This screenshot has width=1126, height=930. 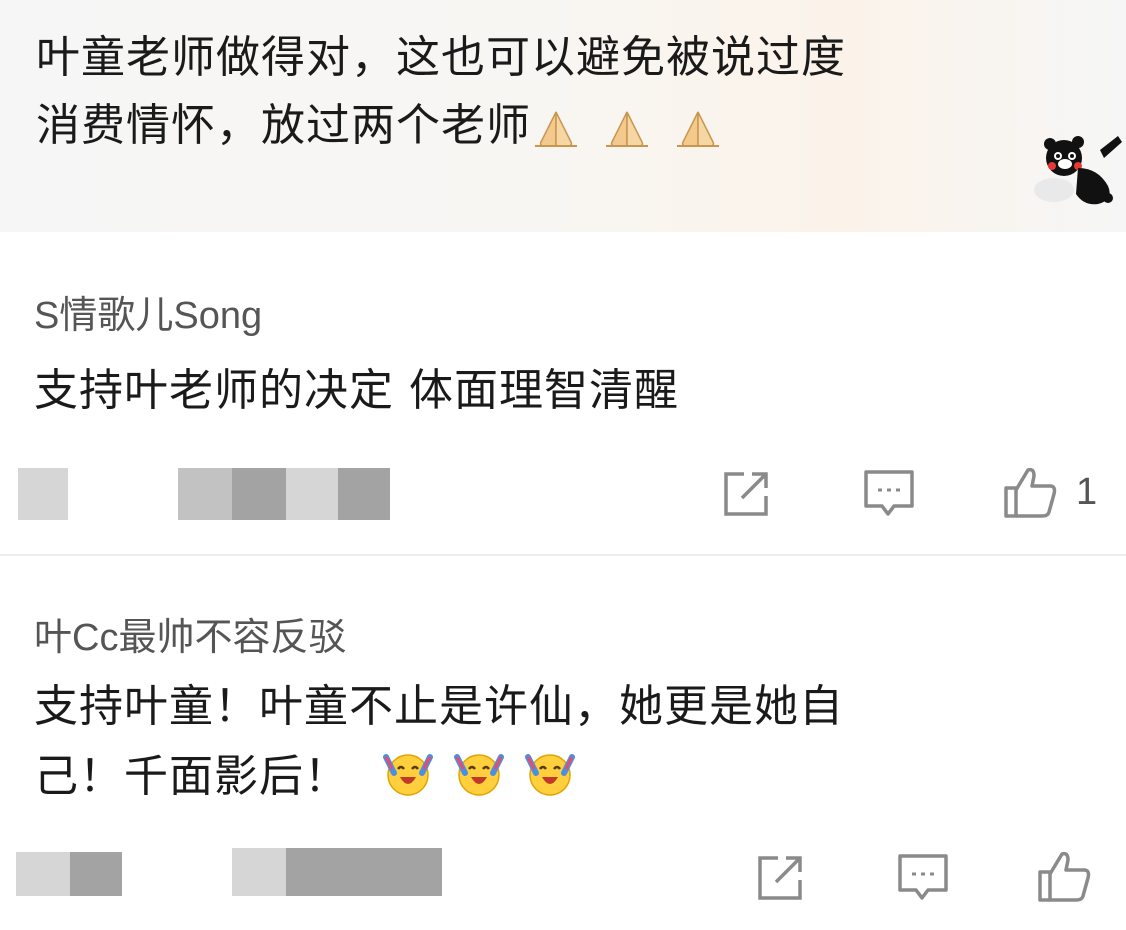 I want to click on like-button: 1, so click(x=1049, y=492).